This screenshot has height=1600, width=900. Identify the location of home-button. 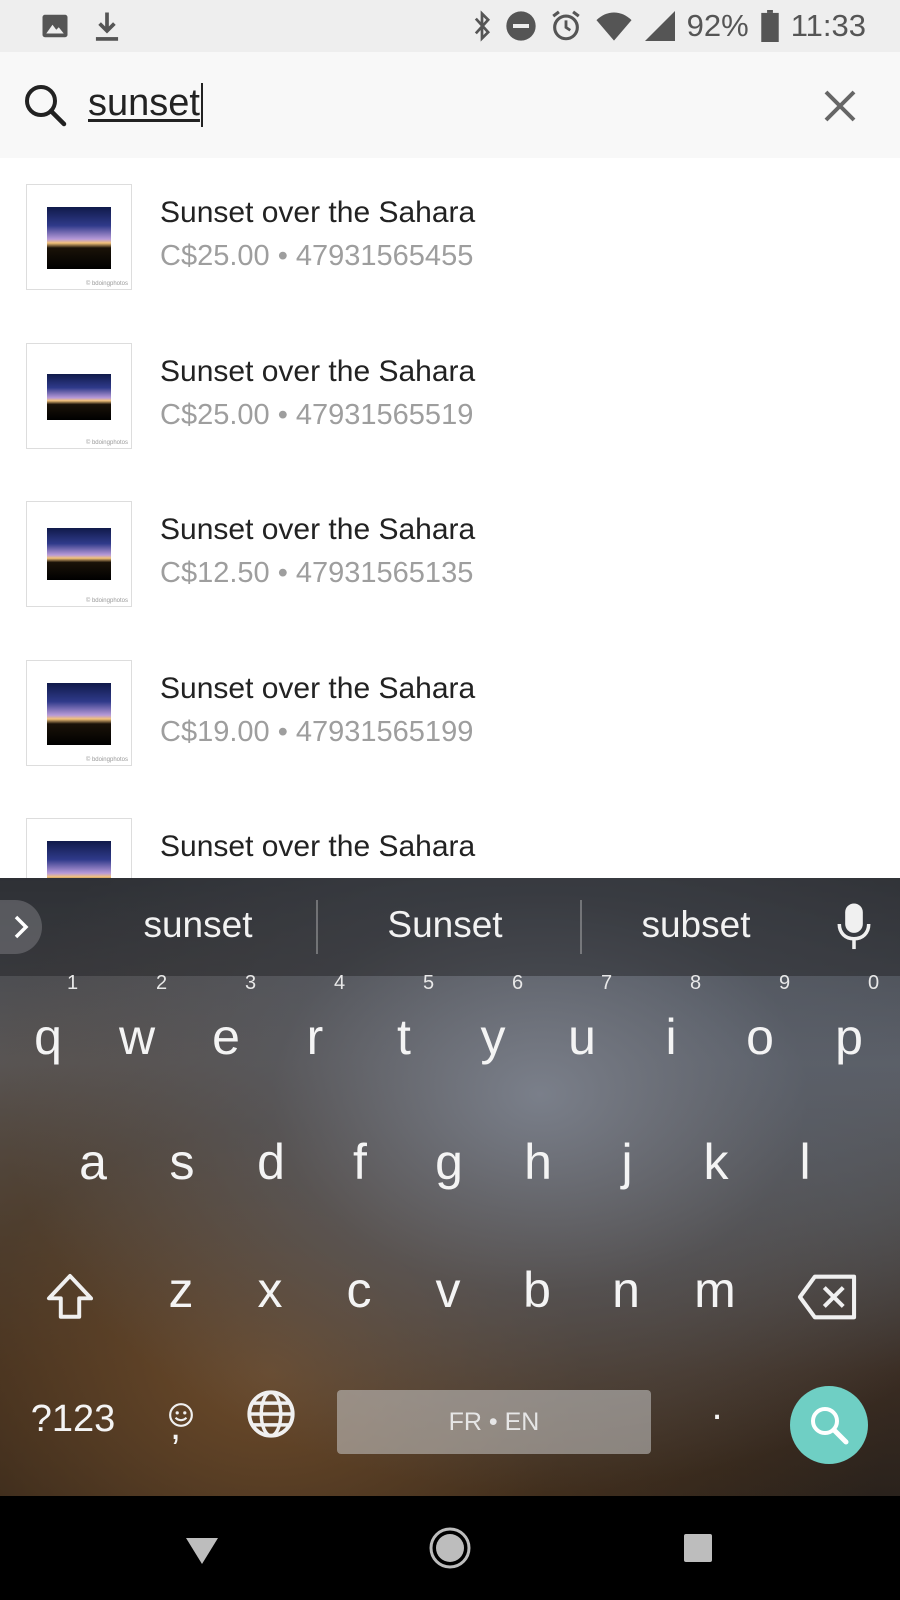
(450, 1548).